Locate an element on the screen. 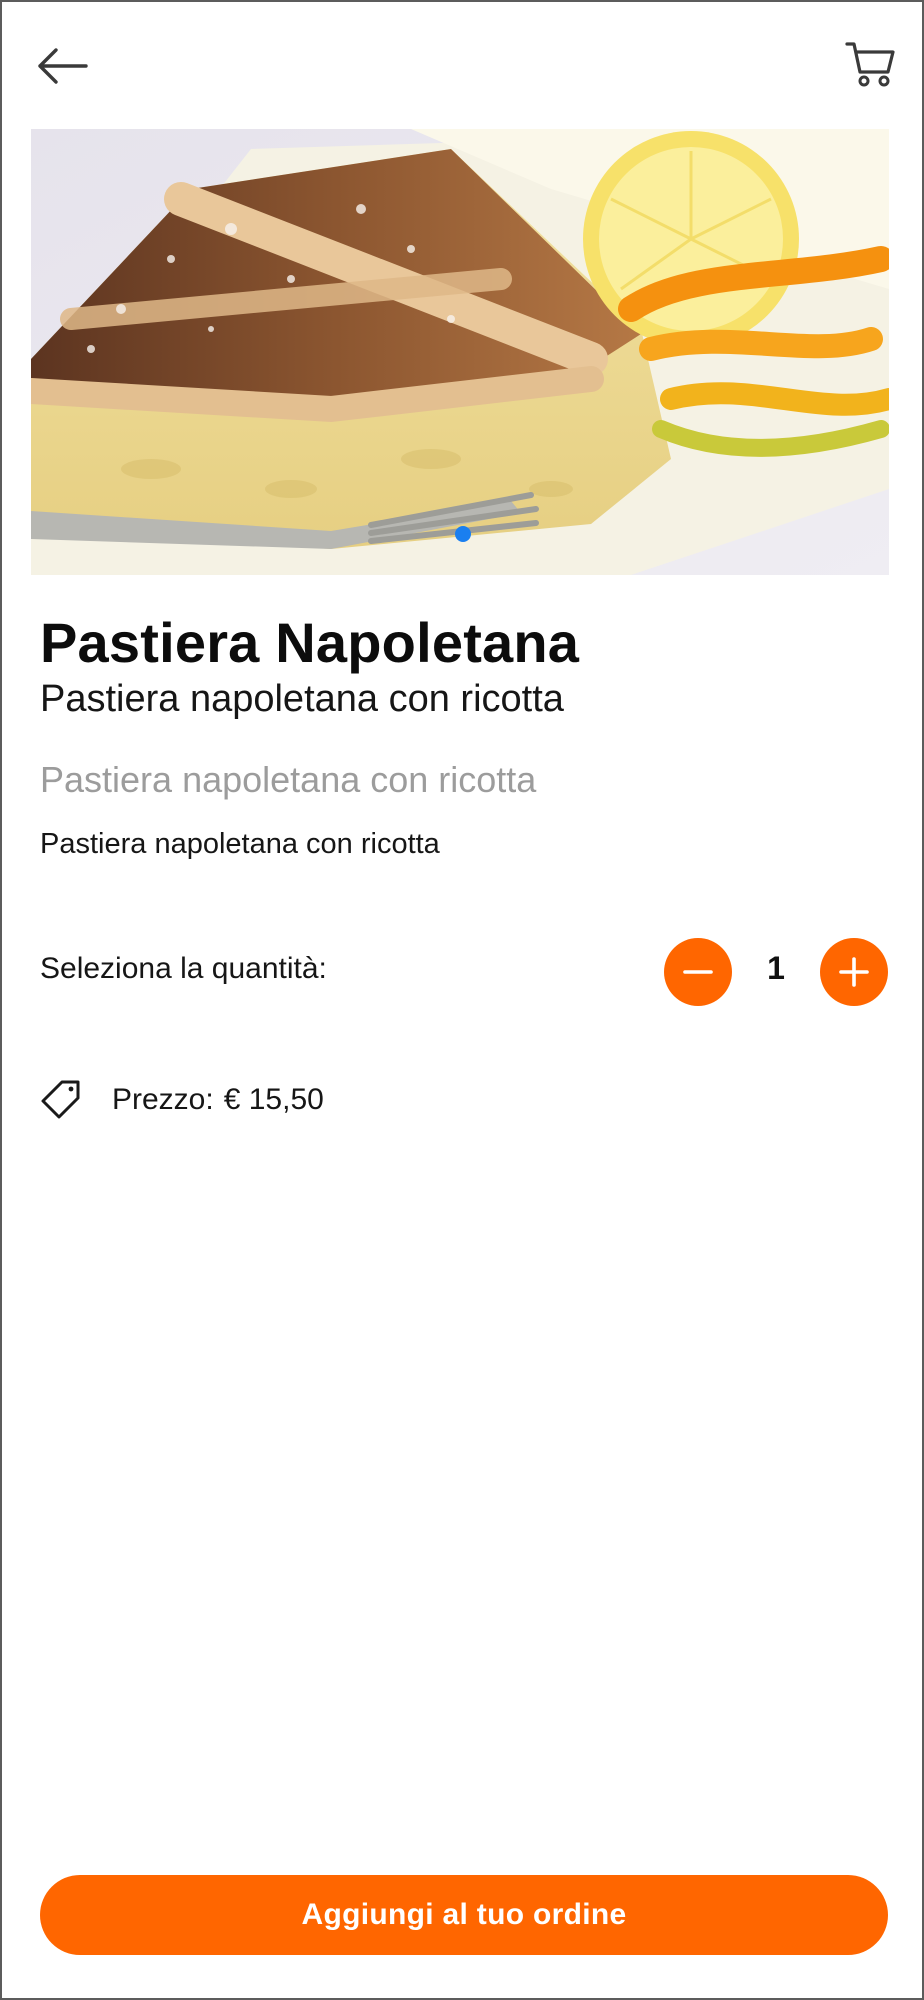 Image resolution: width=924 pixels, height=2000 pixels. product-description-muted: Pastiera napoletana con ricotta is located at coordinates (288, 779).